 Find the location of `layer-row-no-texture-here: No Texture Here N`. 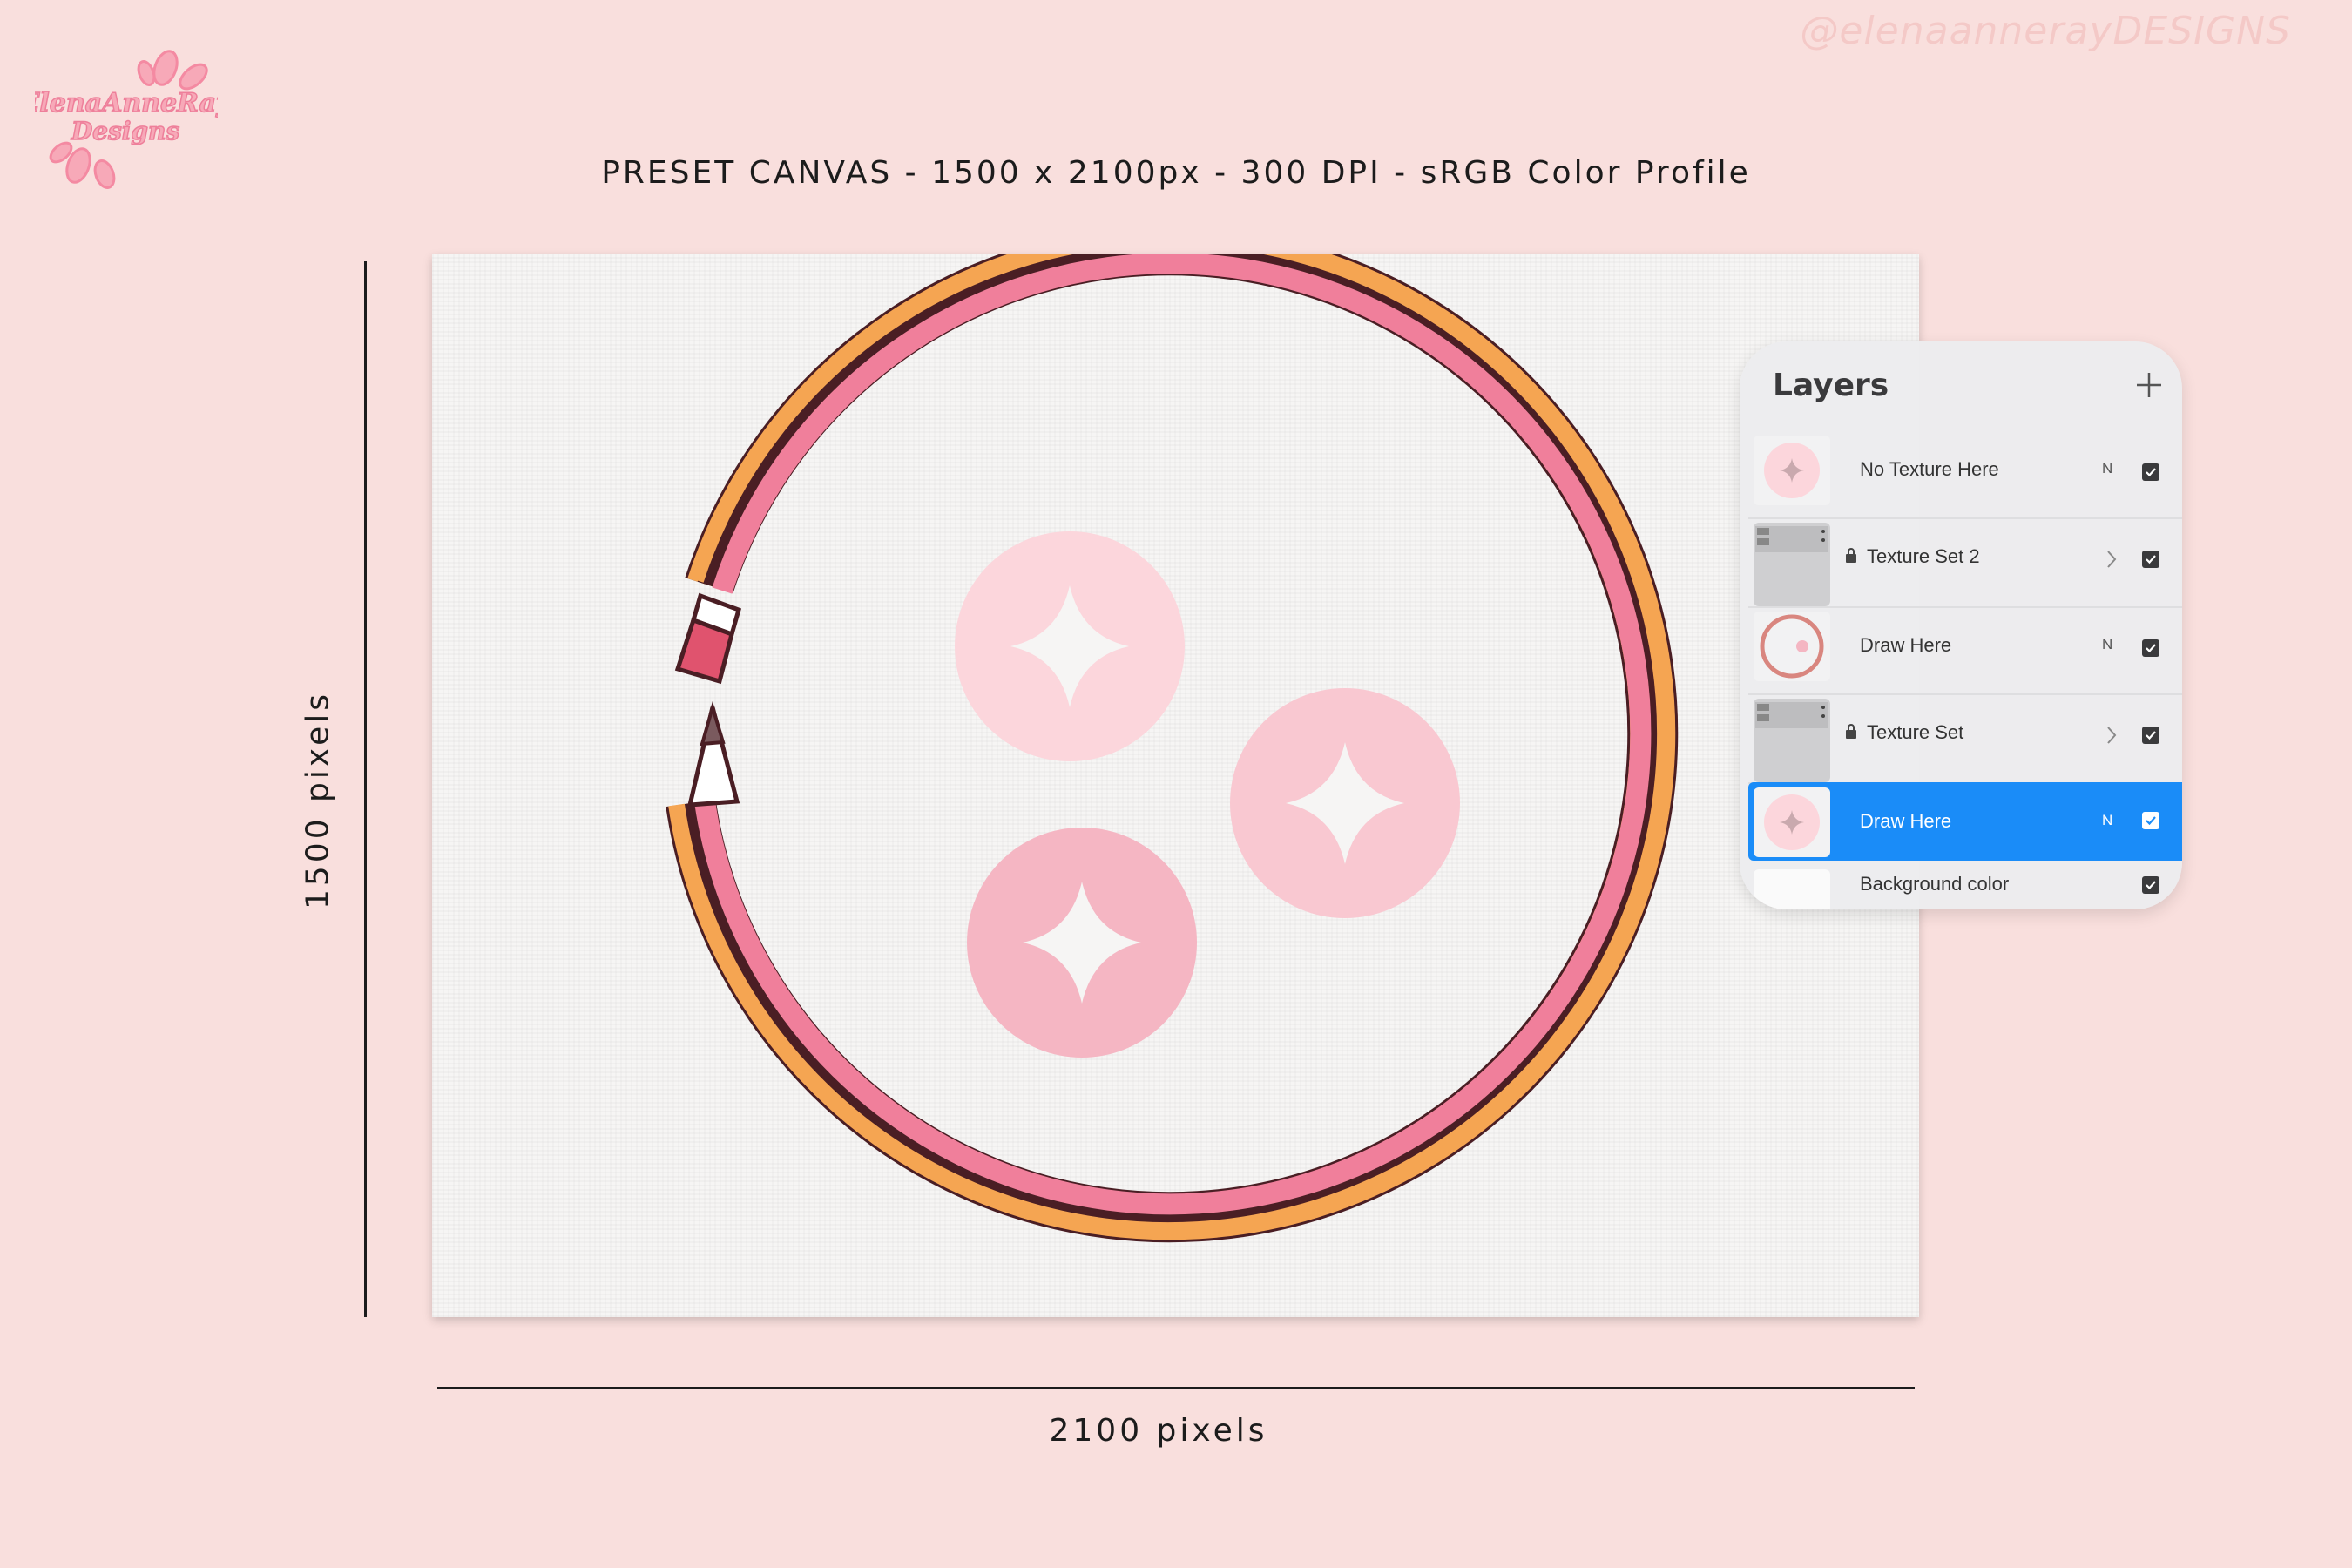

layer-row-no-texture-here: No Texture Here N is located at coordinates (1965, 475).